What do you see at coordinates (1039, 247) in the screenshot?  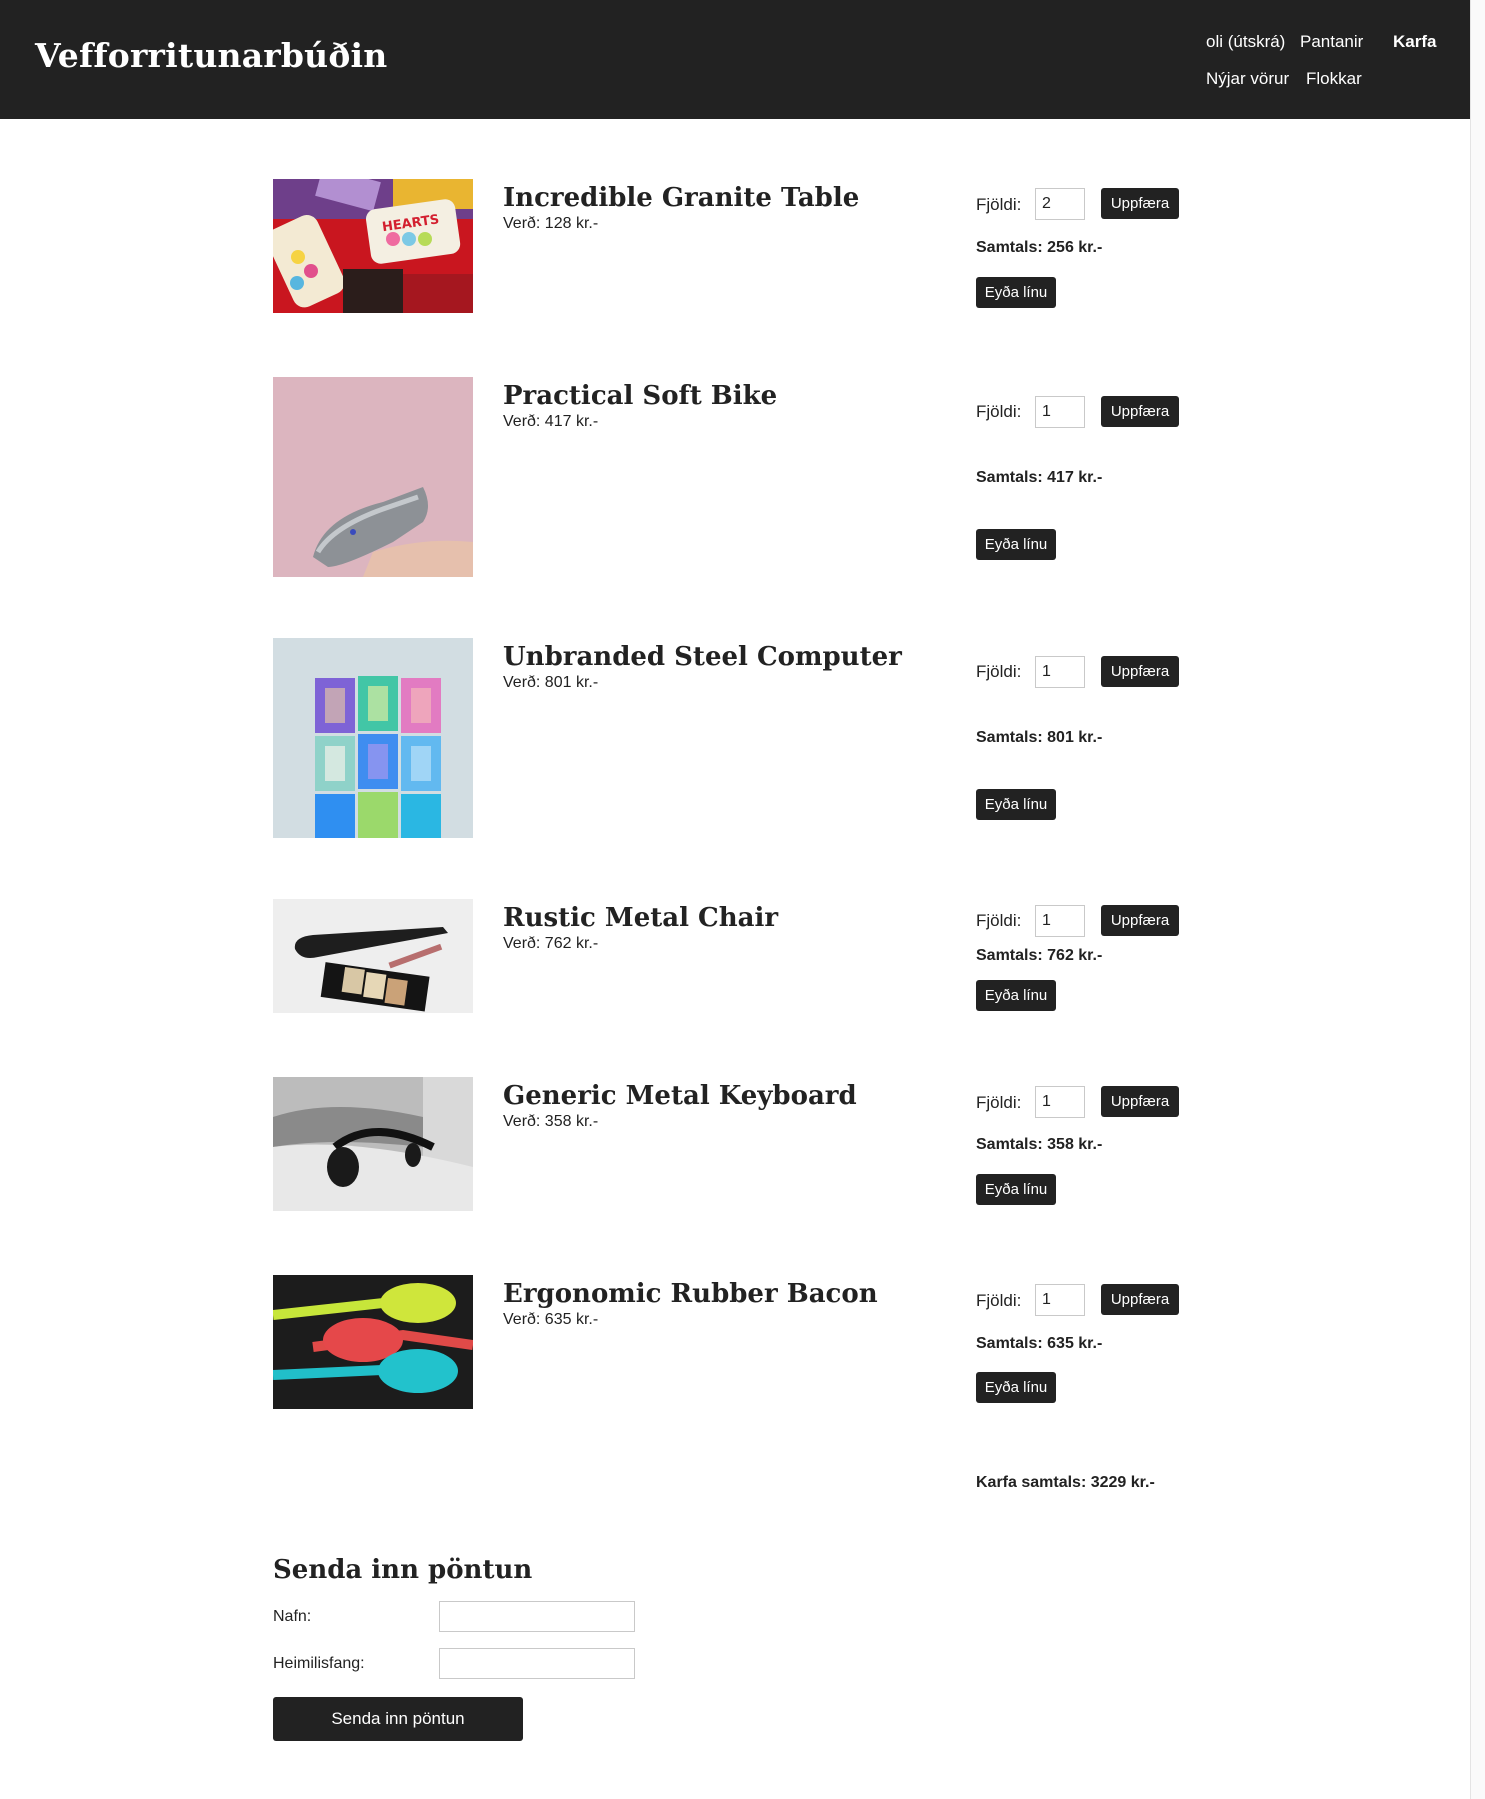 I see `line-total: Samtals: 256 kr.-` at bounding box center [1039, 247].